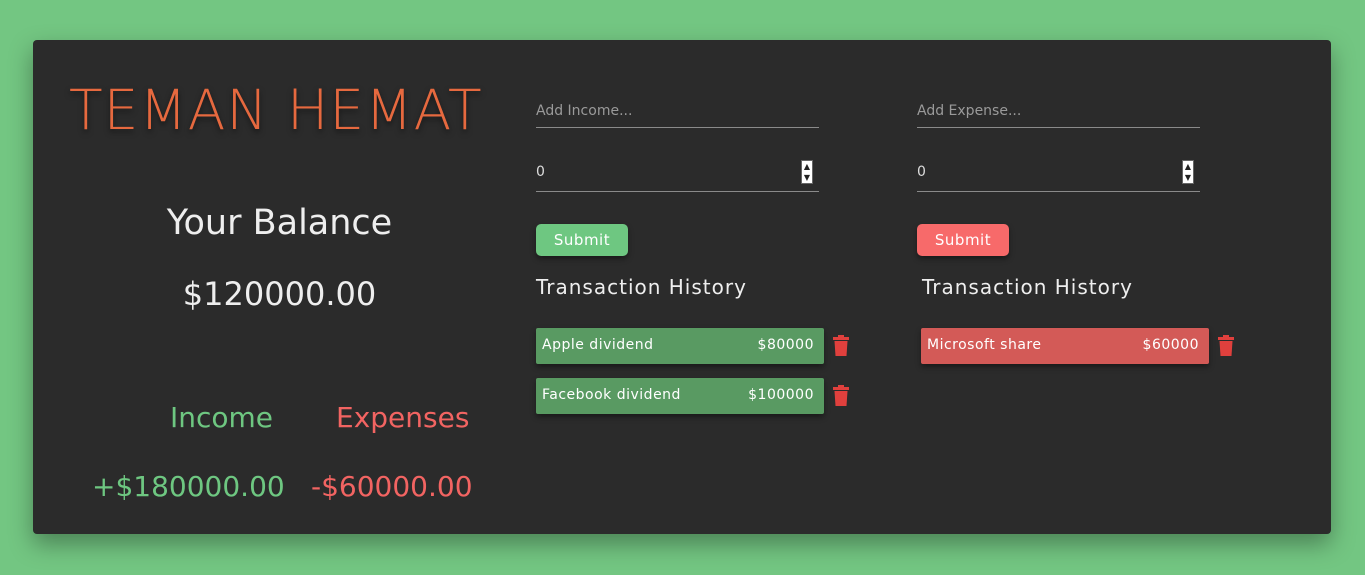 This screenshot has width=1365, height=575. Describe the element at coordinates (1065, 346) in the screenshot. I see `expense-transaction-item: Microsoft share $60000` at that location.